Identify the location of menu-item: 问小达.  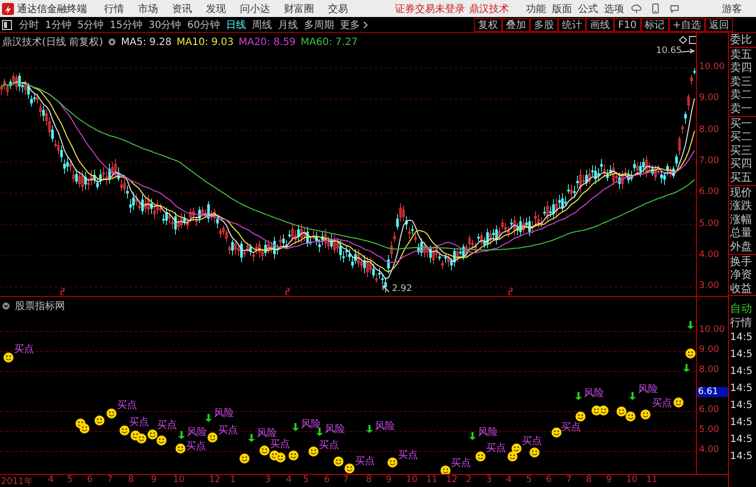
(255, 9).